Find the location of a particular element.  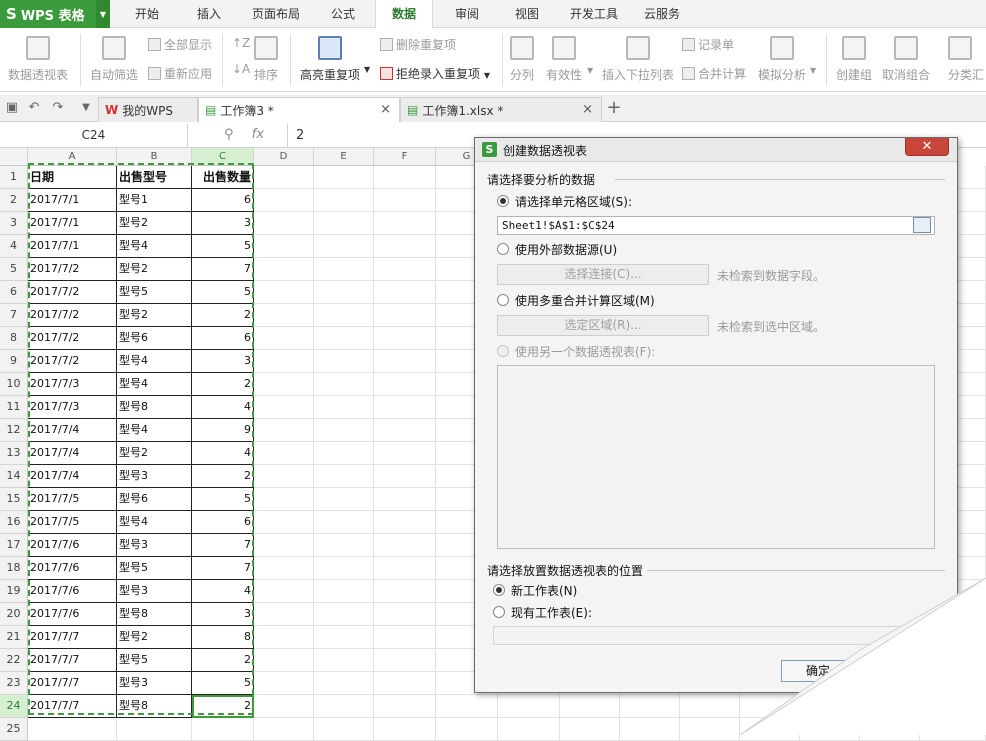

row-header: 15 is located at coordinates (14, 499).